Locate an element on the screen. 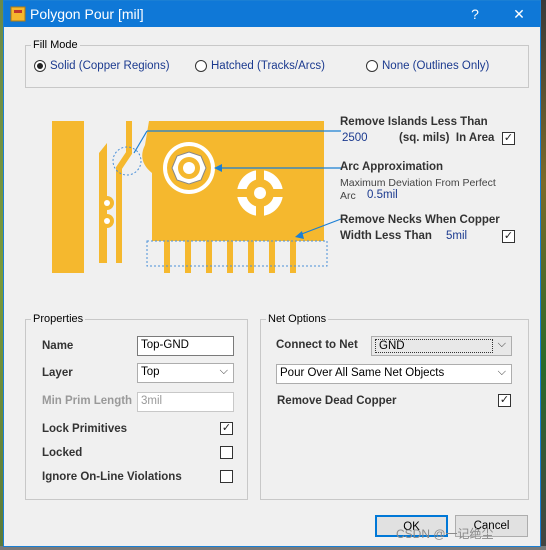  remove-necks-checkbox: ✓ is located at coordinates (508, 236).